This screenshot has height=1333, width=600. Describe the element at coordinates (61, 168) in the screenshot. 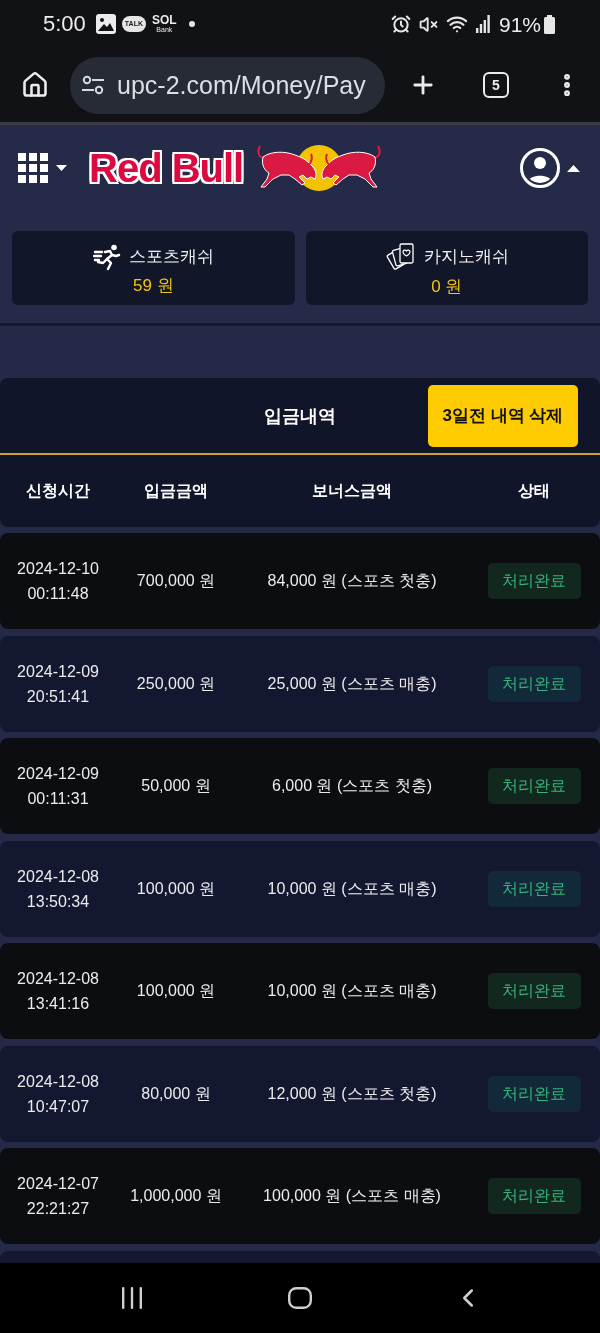

I see `caret-down-icon` at that location.